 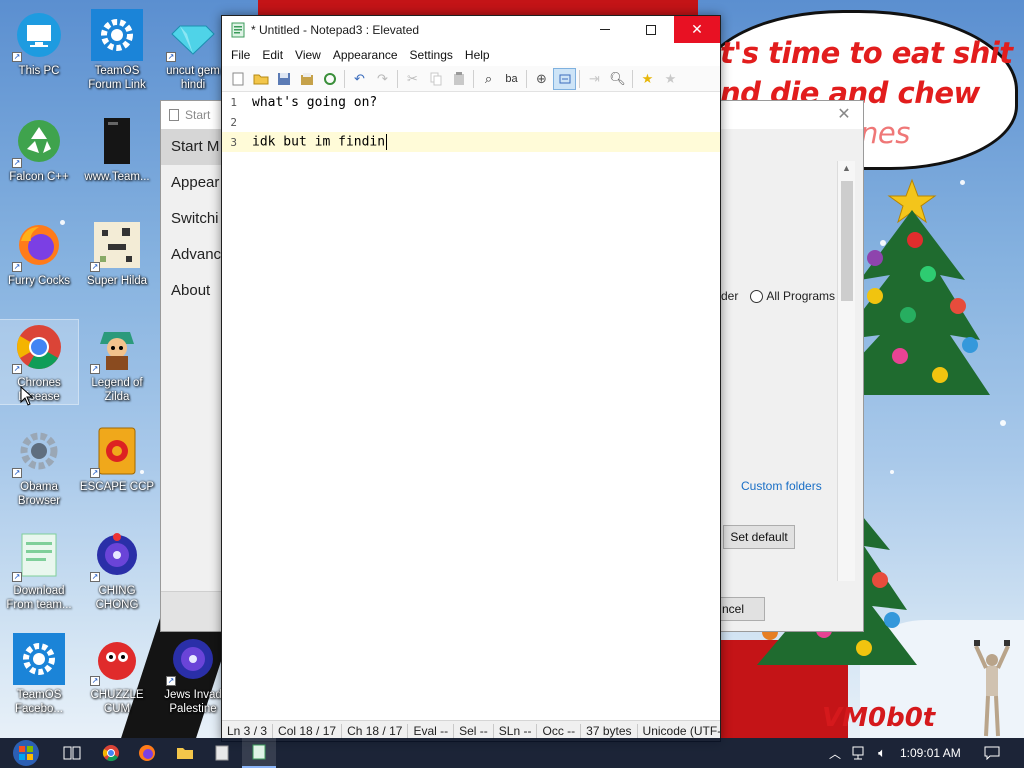 I want to click on status-encoding: Unicode (UTF-8, so click(x=679, y=731).